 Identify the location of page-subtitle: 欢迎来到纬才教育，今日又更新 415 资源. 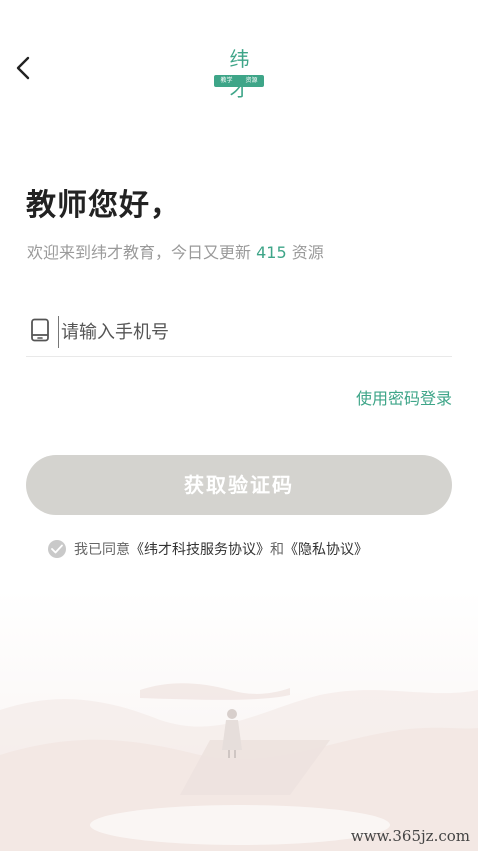
(175, 251).